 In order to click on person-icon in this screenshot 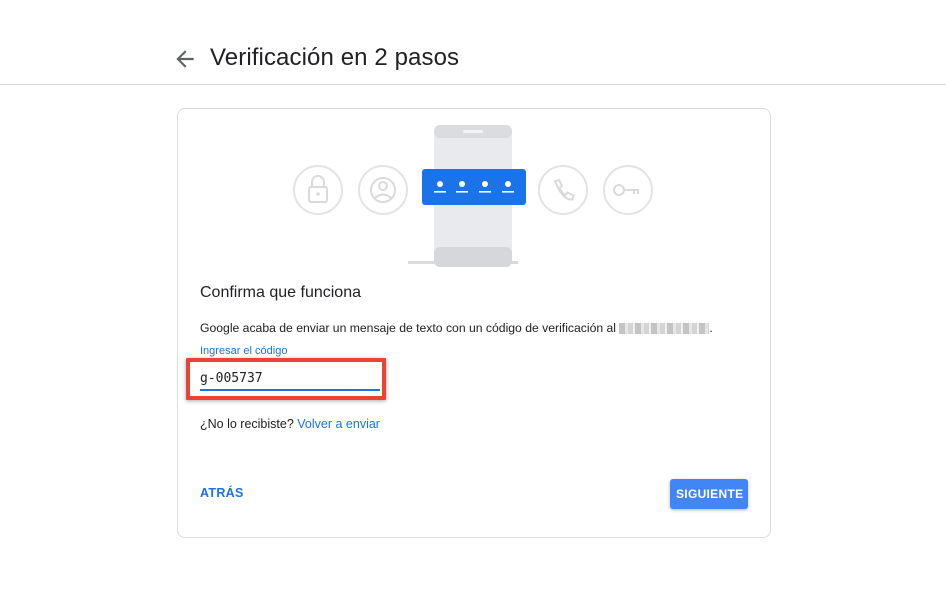, I will do `click(383, 190)`.